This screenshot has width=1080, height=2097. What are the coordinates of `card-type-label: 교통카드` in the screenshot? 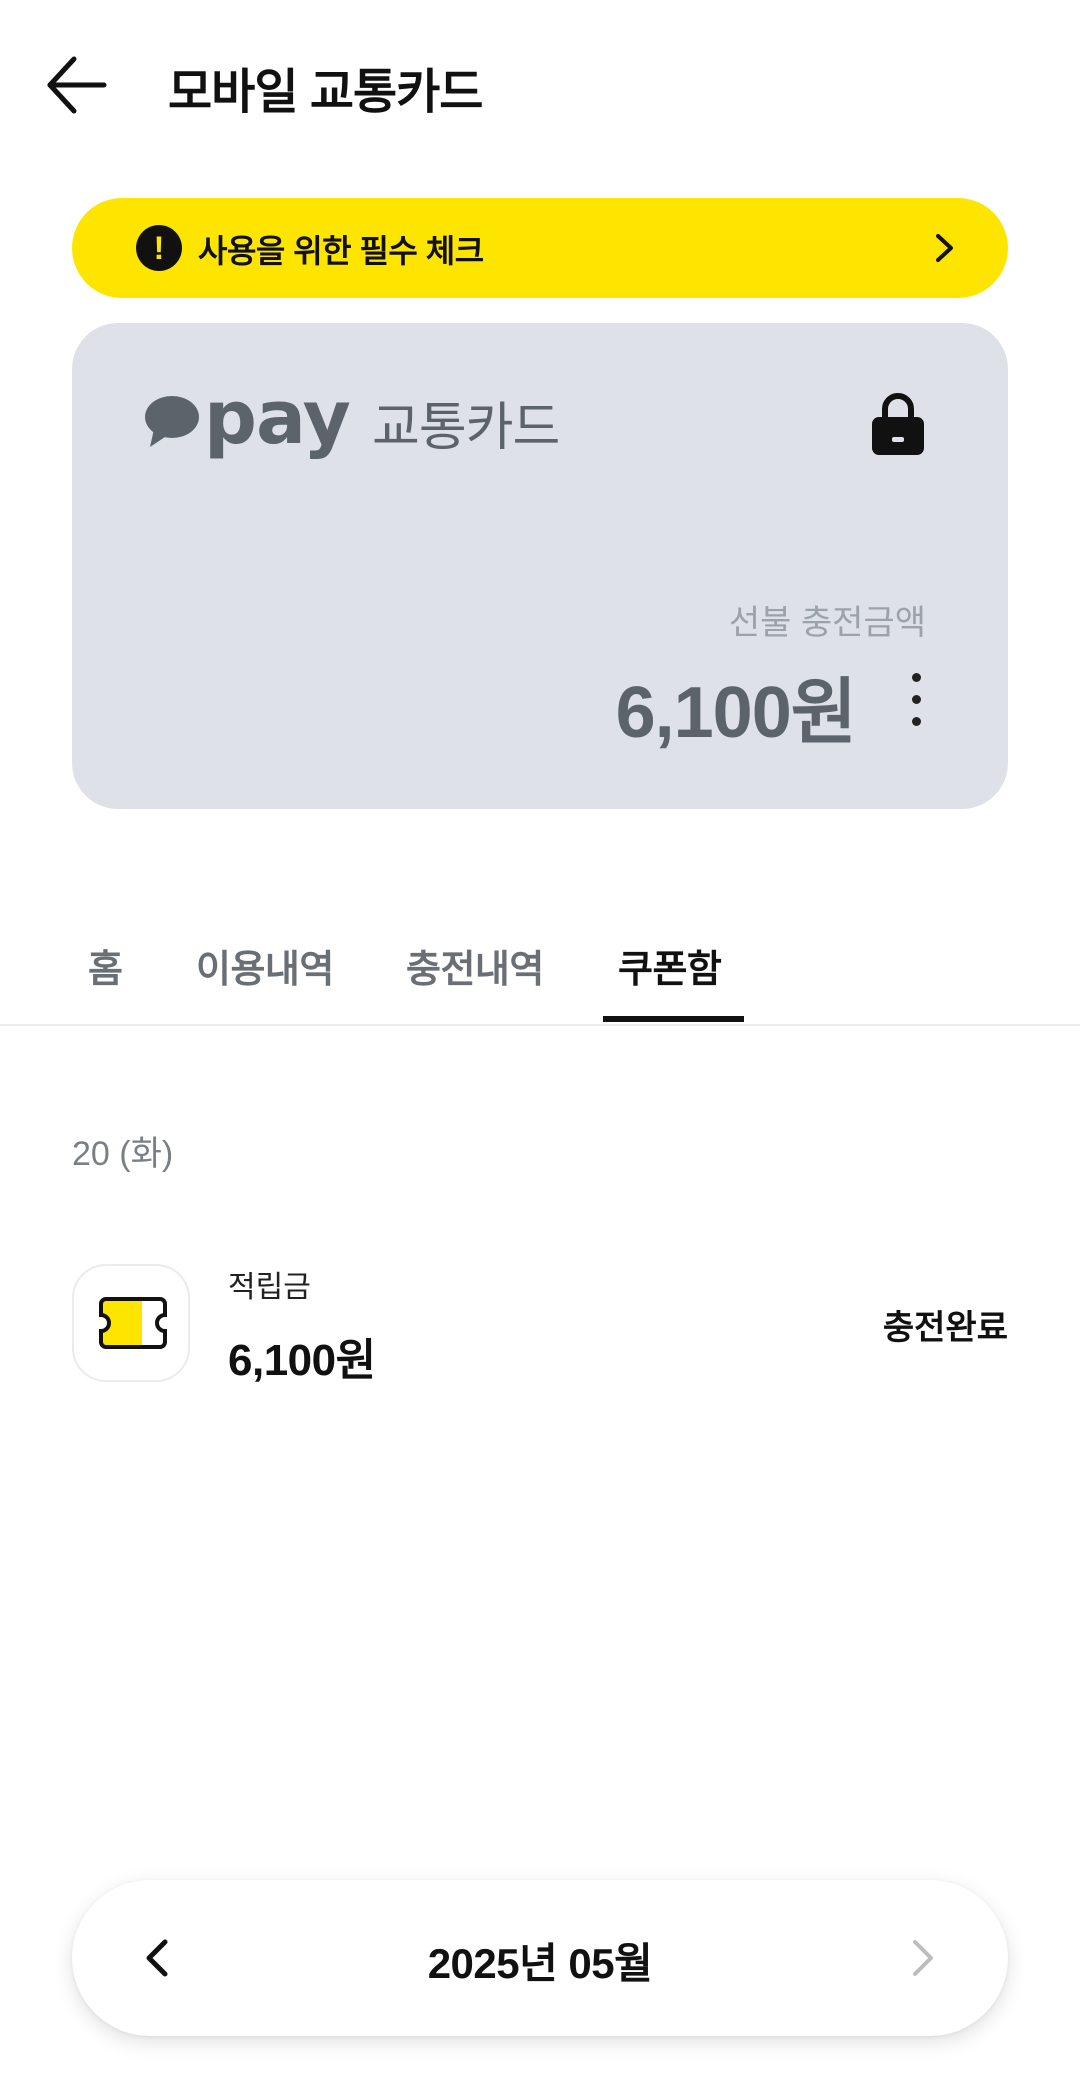 It's located at (466, 428).